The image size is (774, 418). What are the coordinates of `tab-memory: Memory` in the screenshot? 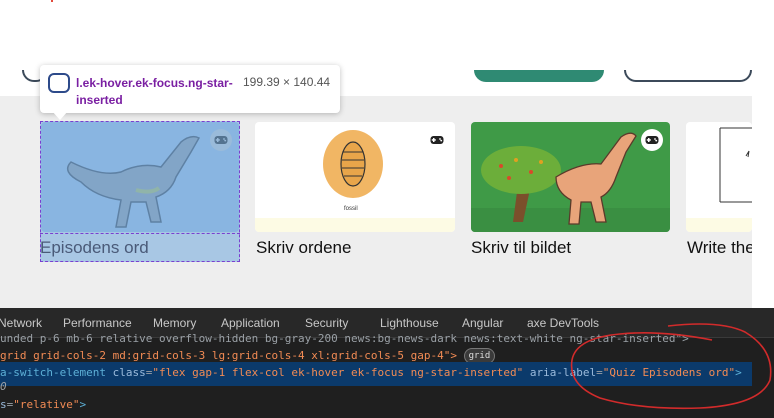 It's located at (174, 323).